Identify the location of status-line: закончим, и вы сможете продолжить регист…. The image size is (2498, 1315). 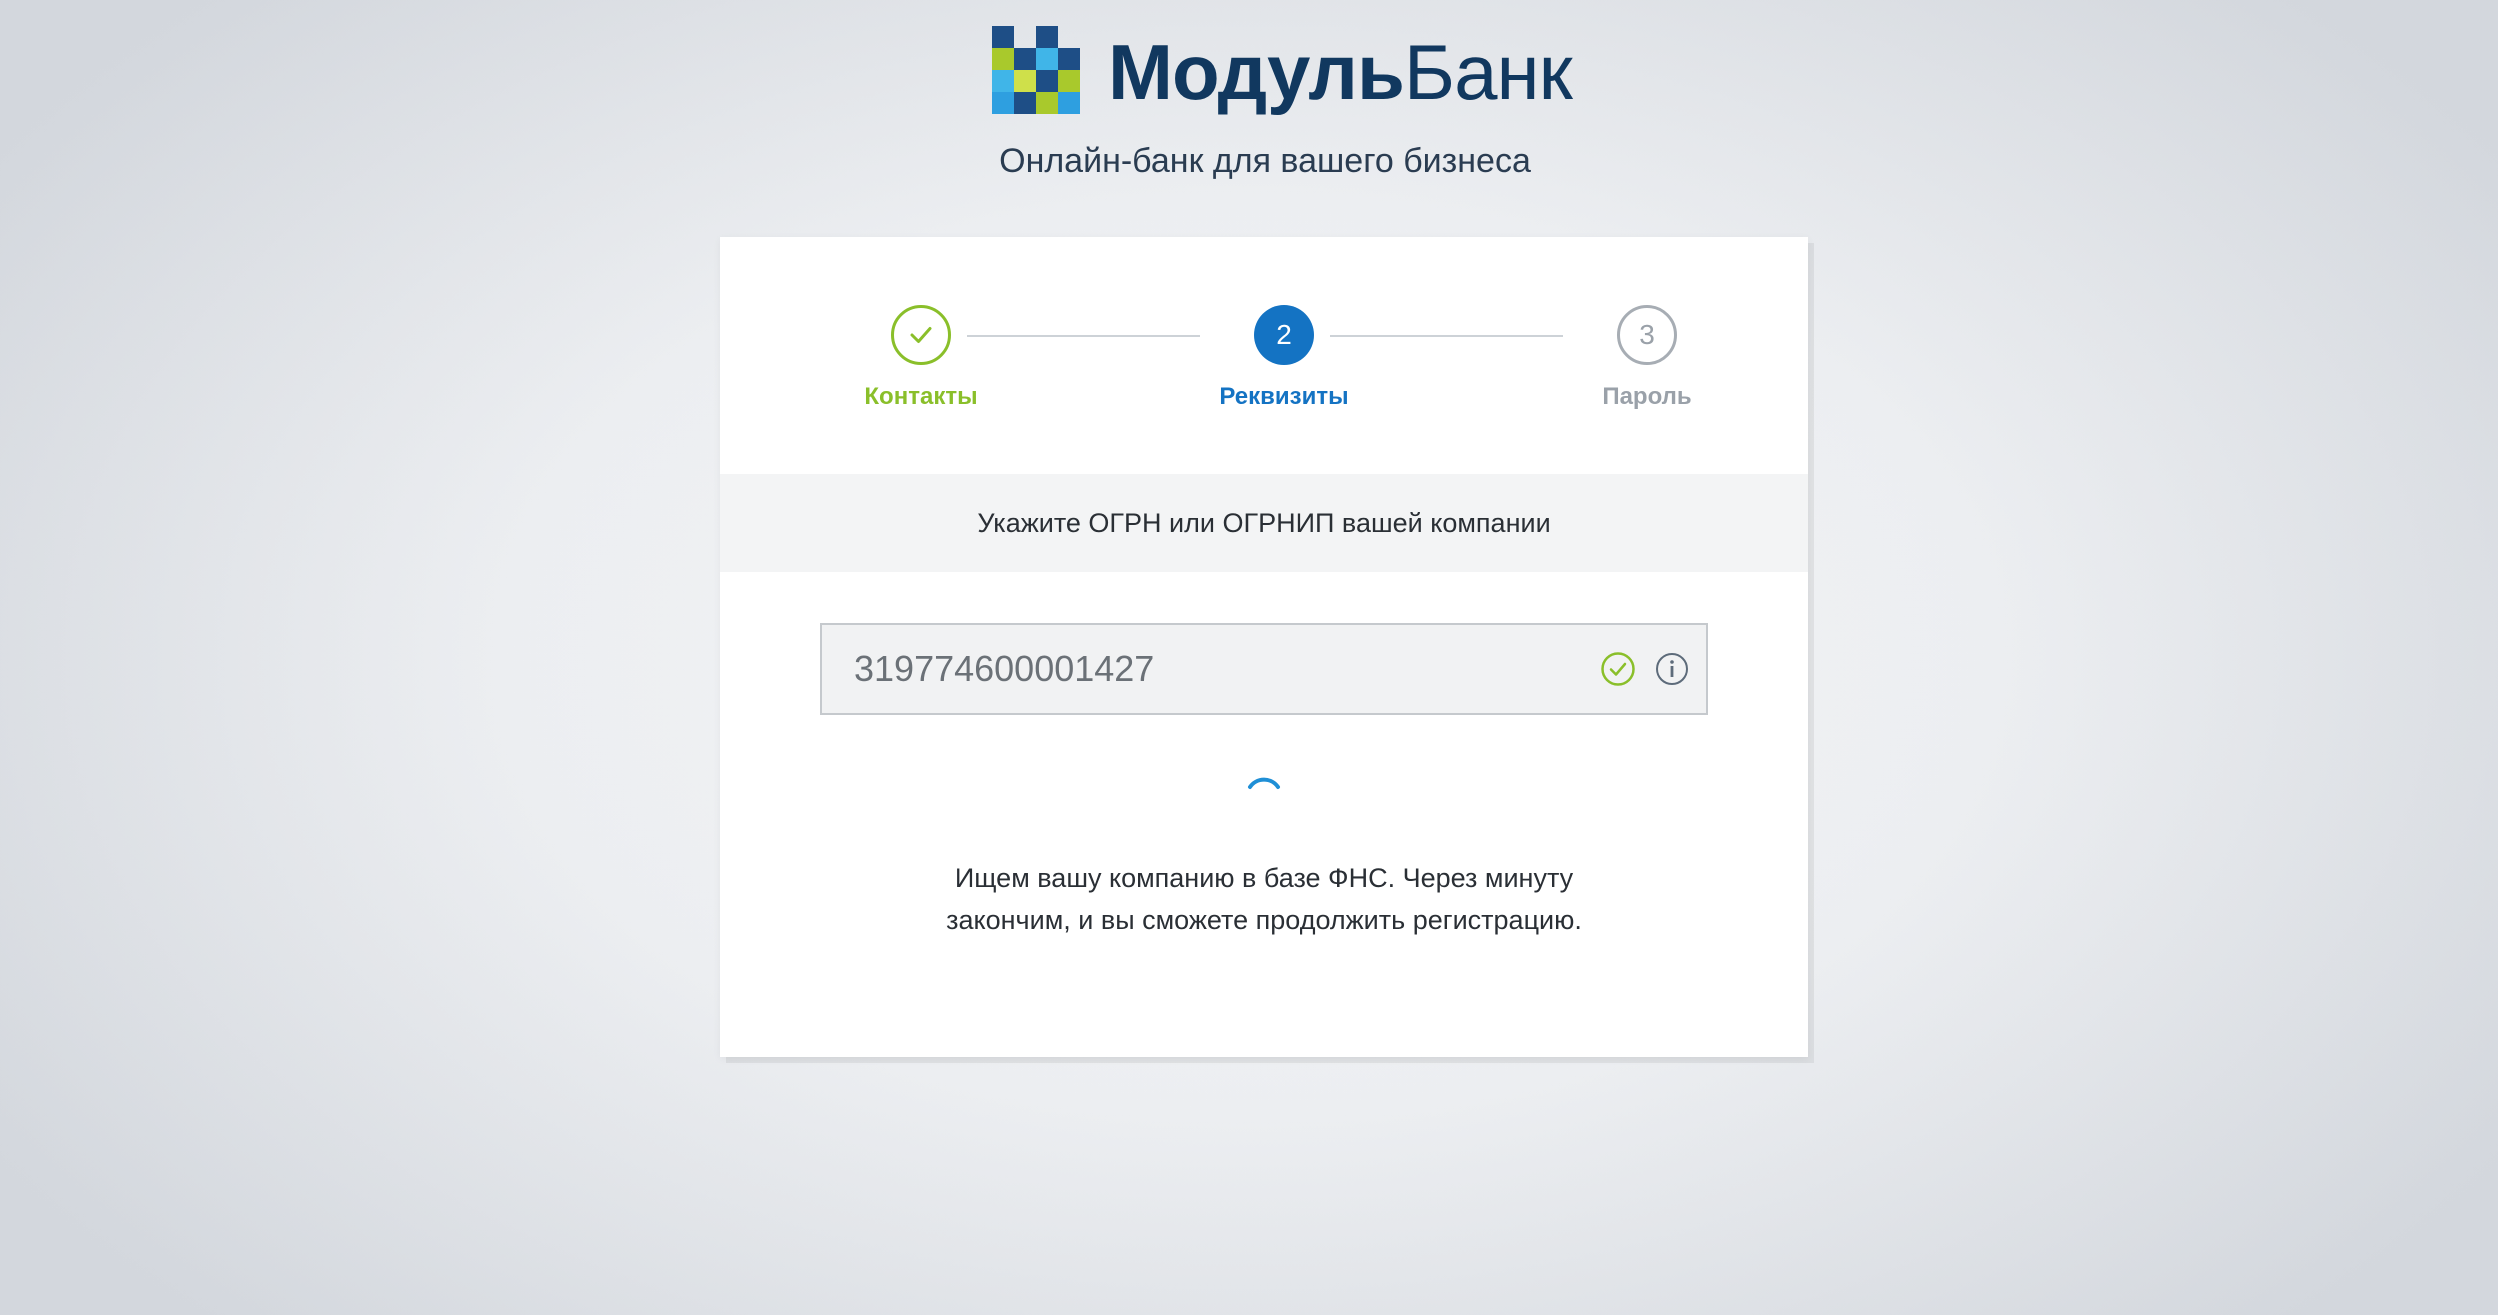
(1264, 920).